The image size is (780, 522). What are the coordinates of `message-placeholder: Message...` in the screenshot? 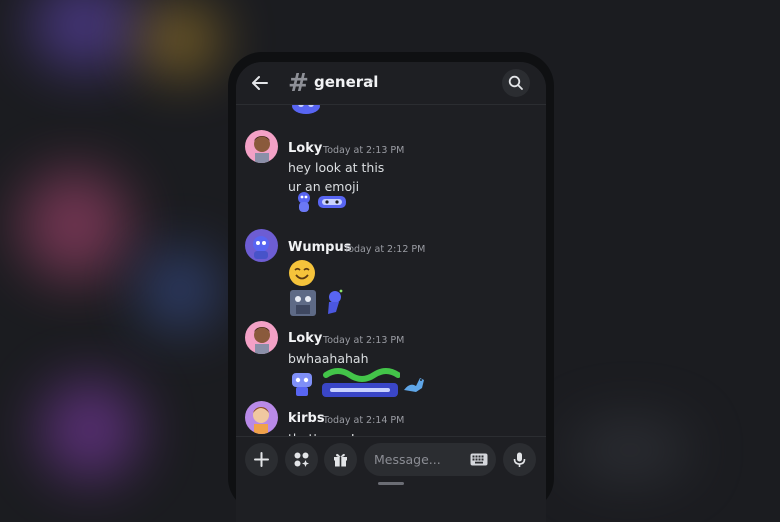 It's located at (407, 459).